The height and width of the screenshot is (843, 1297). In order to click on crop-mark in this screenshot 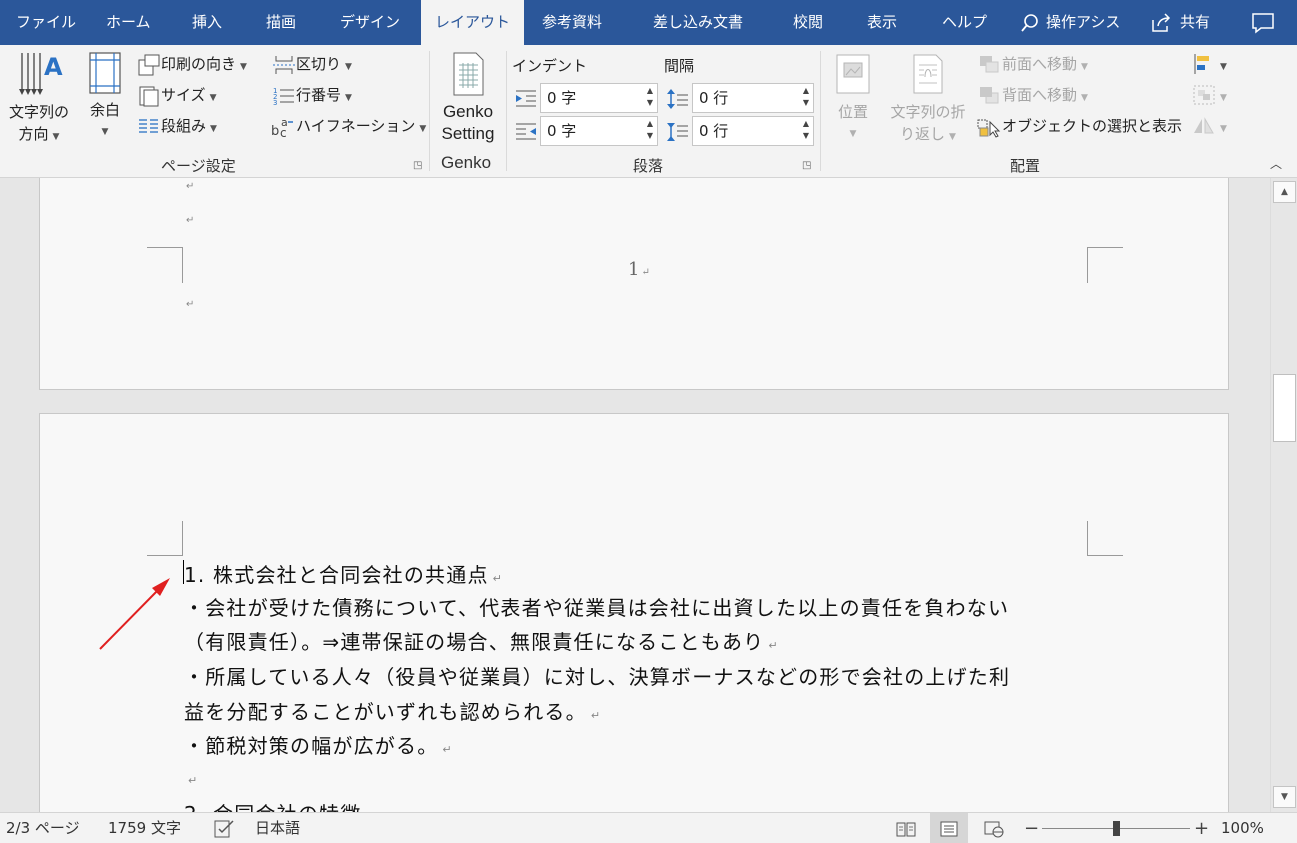, I will do `click(1105, 265)`.